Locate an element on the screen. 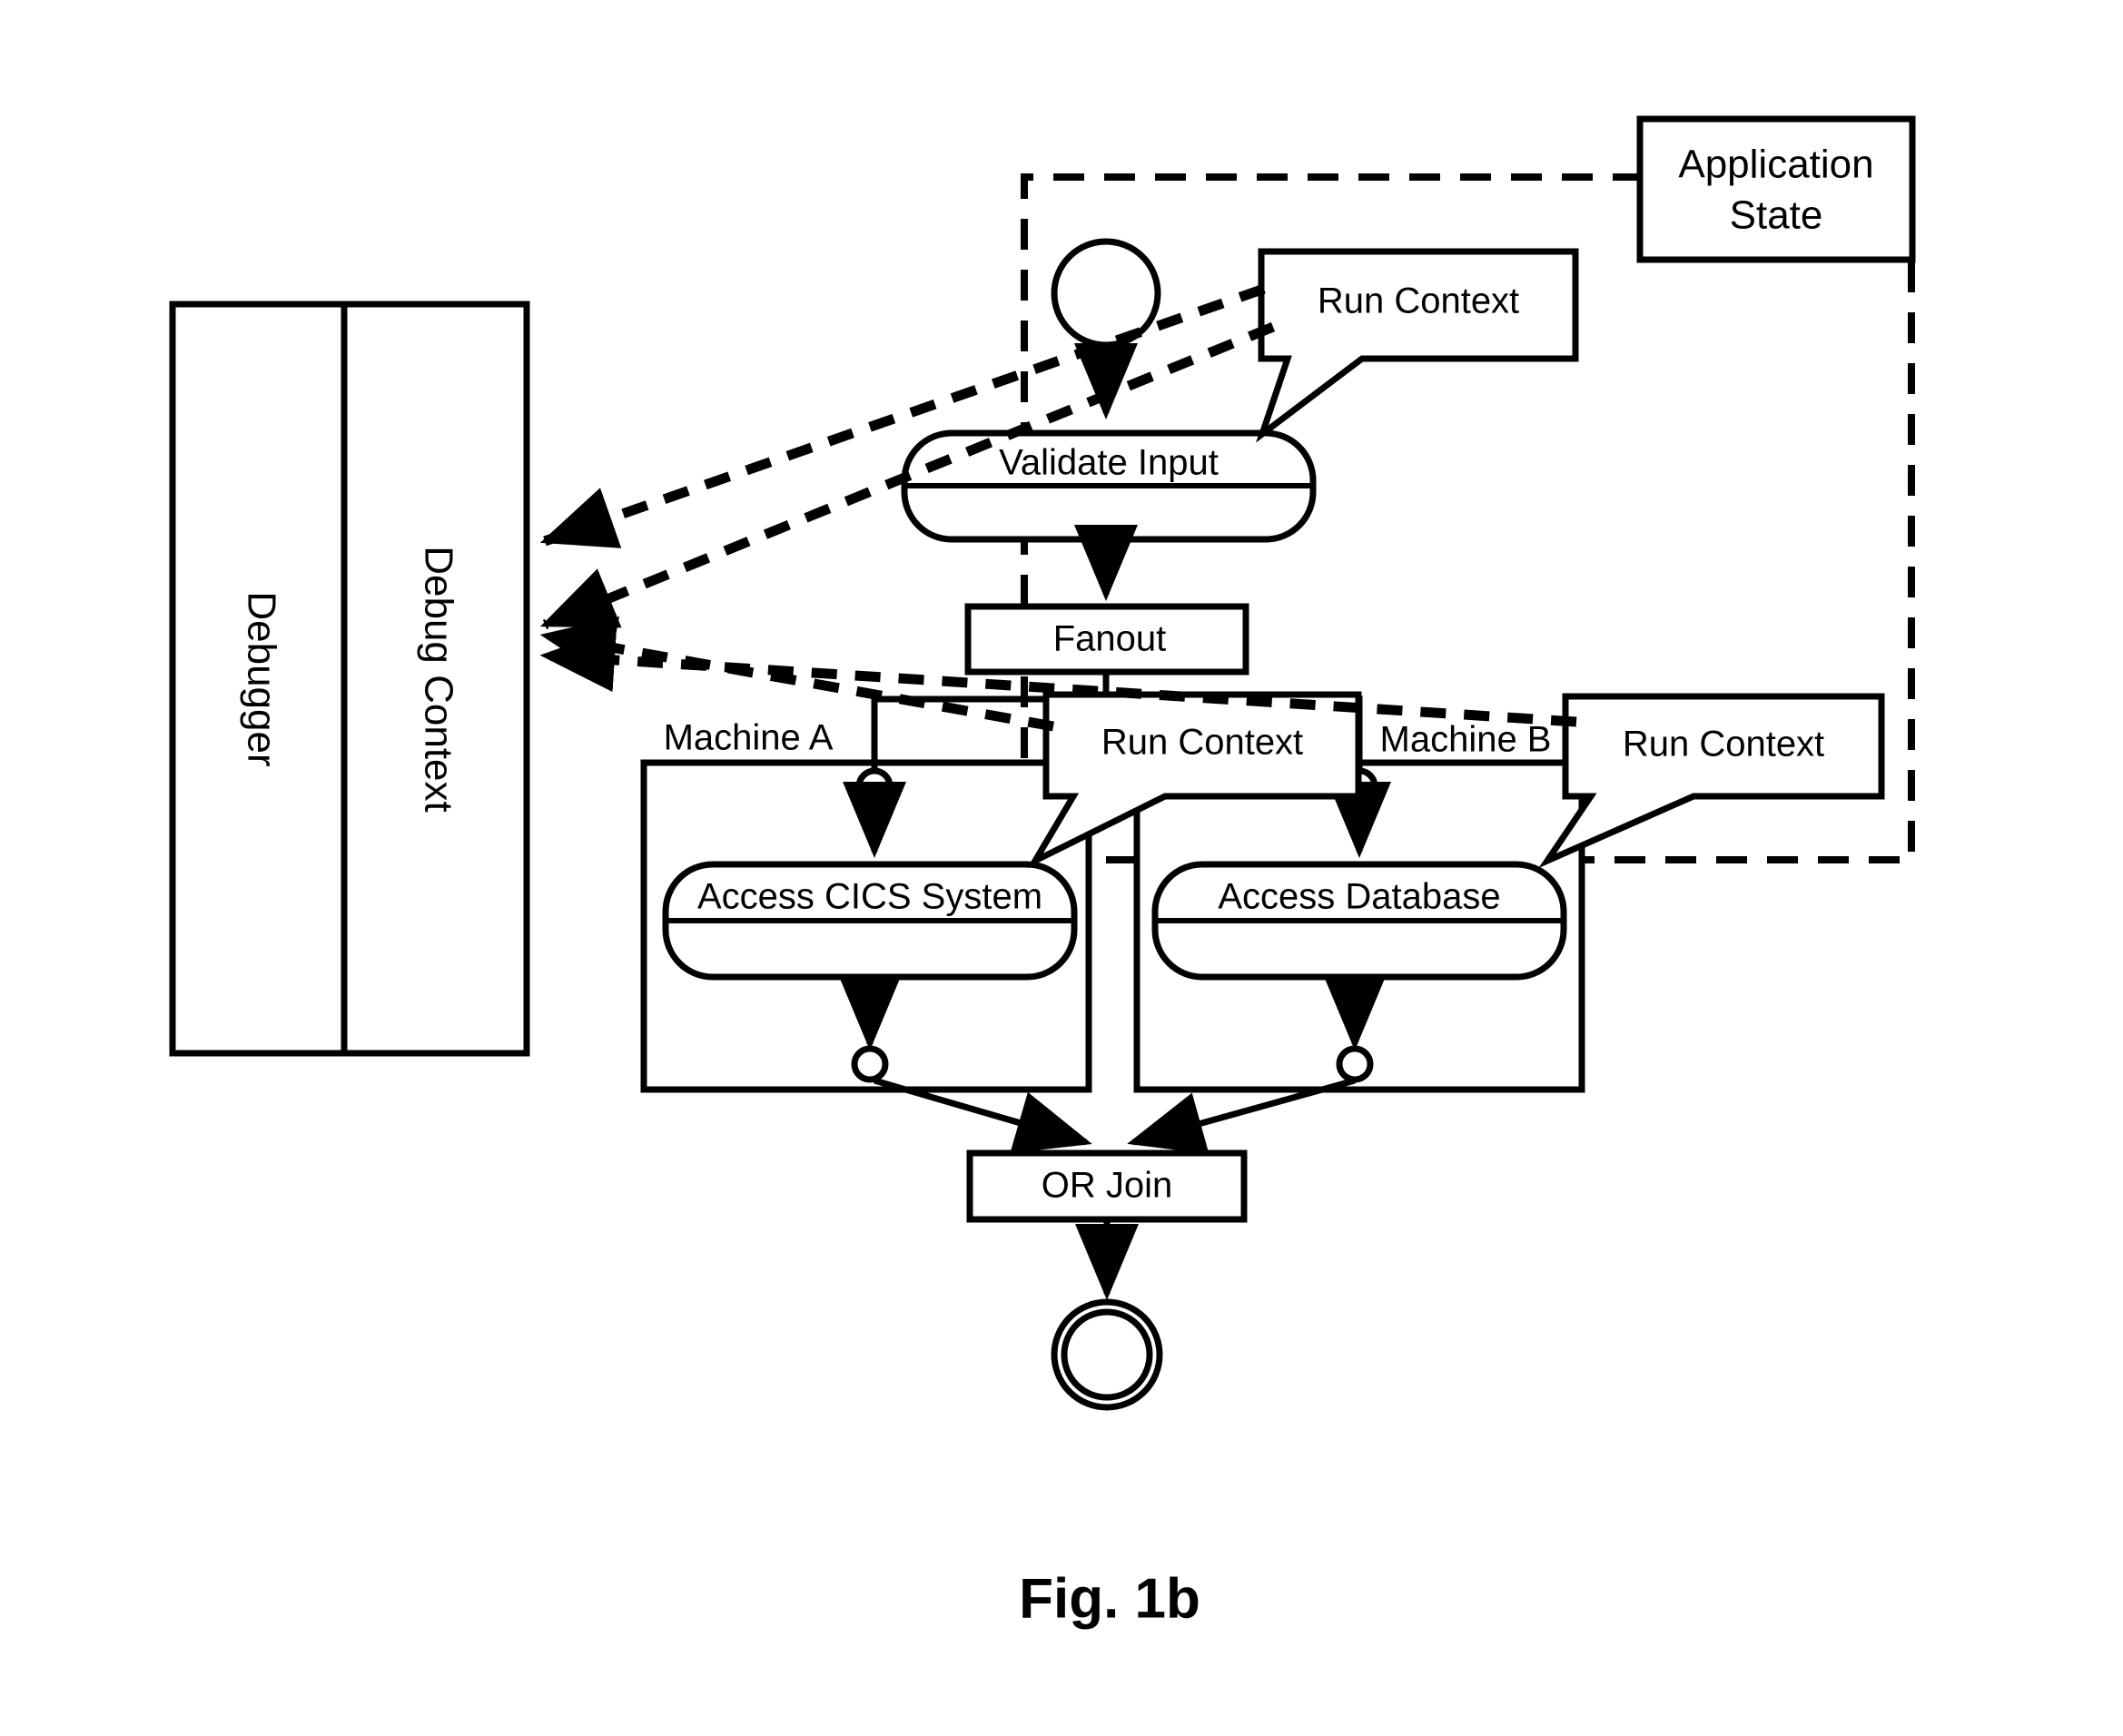 This screenshot has height=1736, width=2123. run-context-top-label: Run Context is located at coordinates (1418, 301).